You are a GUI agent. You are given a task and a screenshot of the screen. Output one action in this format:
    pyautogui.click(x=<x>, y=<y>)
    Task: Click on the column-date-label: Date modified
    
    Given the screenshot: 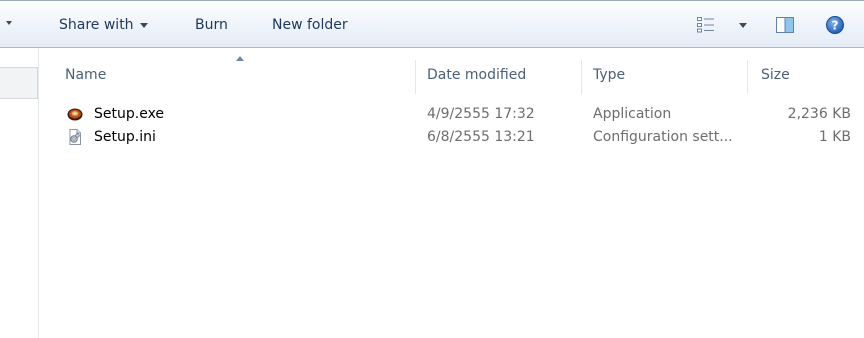 What is the action you would take?
    pyautogui.click(x=477, y=75)
    